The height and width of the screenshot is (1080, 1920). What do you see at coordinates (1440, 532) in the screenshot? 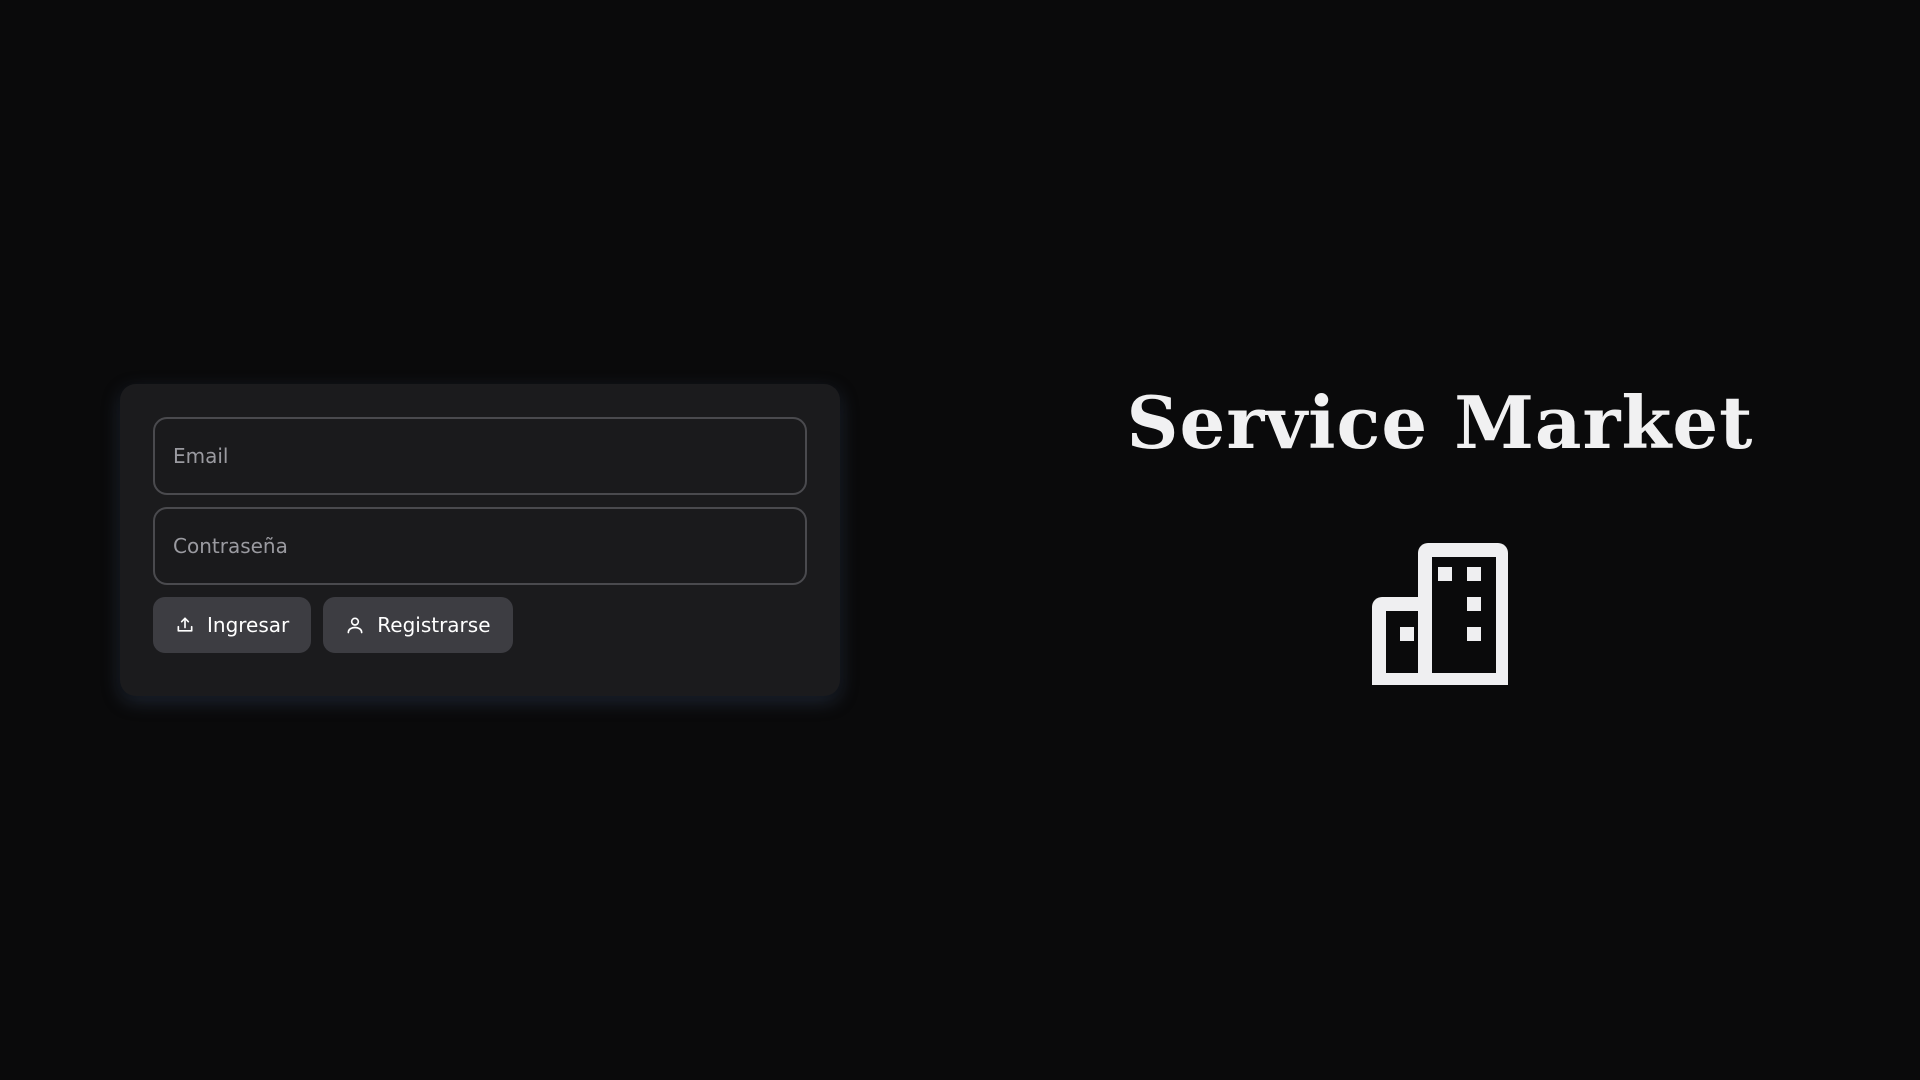
I see `brand-panel: Service Market` at bounding box center [1440, 532].